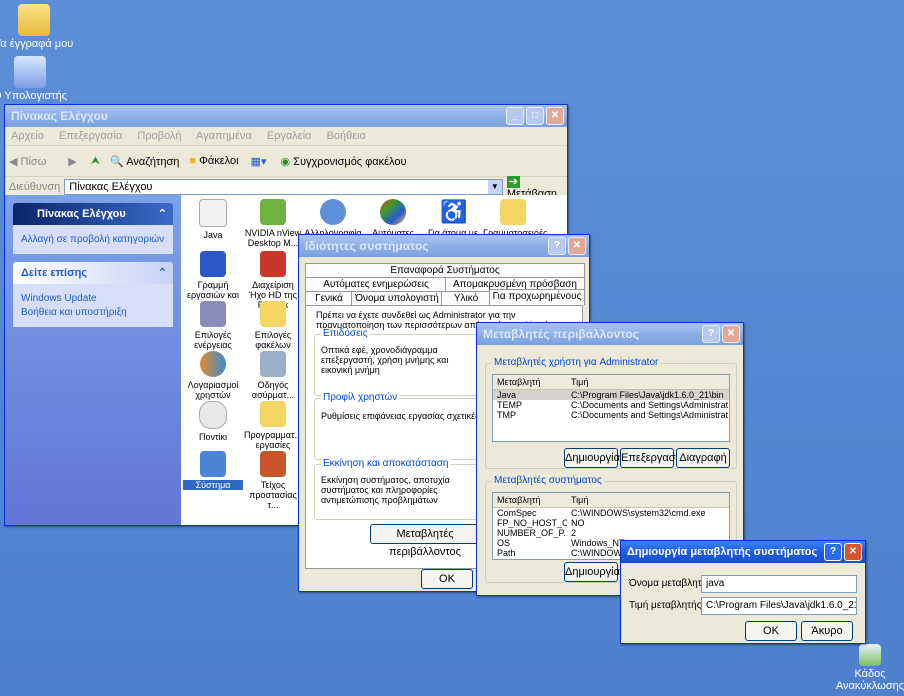 Image resolution: width=904 pixels, height=696 pixels. Describe the element at coordinates (213, 161) in the screenshot. I see `folders-button: ■ Φάκελοι` at that location.